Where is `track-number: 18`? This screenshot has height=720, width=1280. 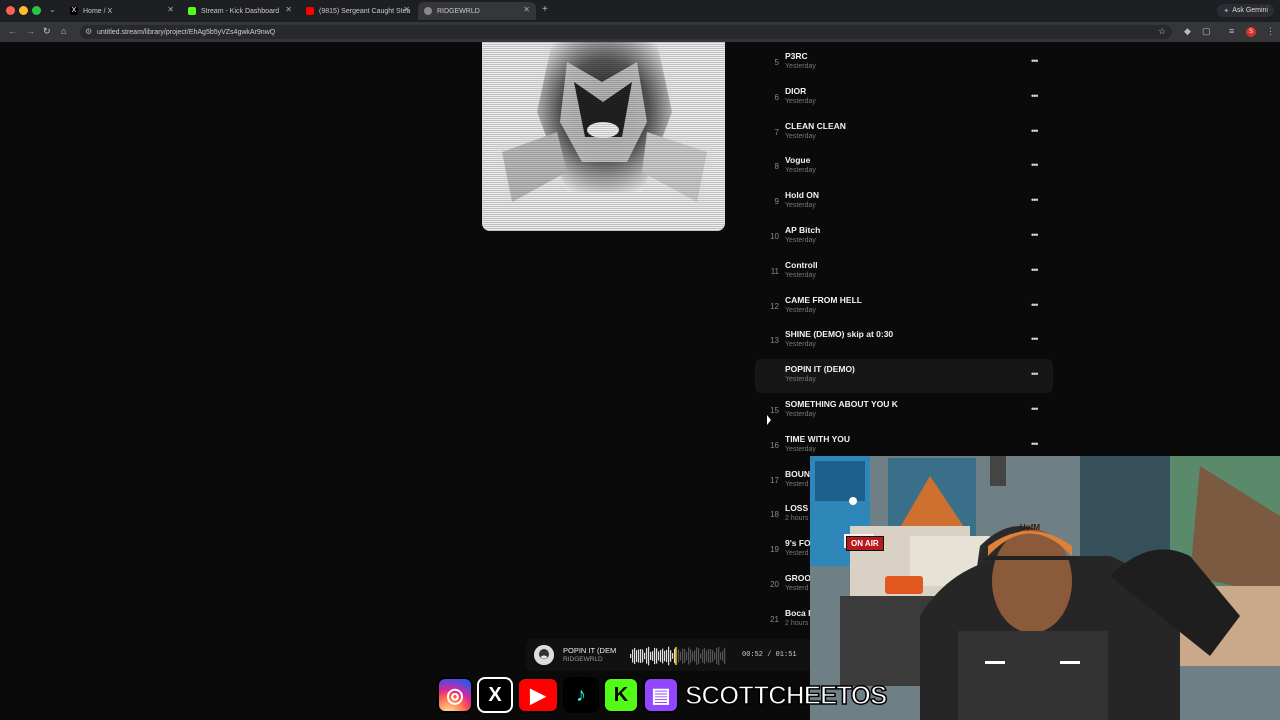 track-number: 18 is located at coordinates (774, 515).